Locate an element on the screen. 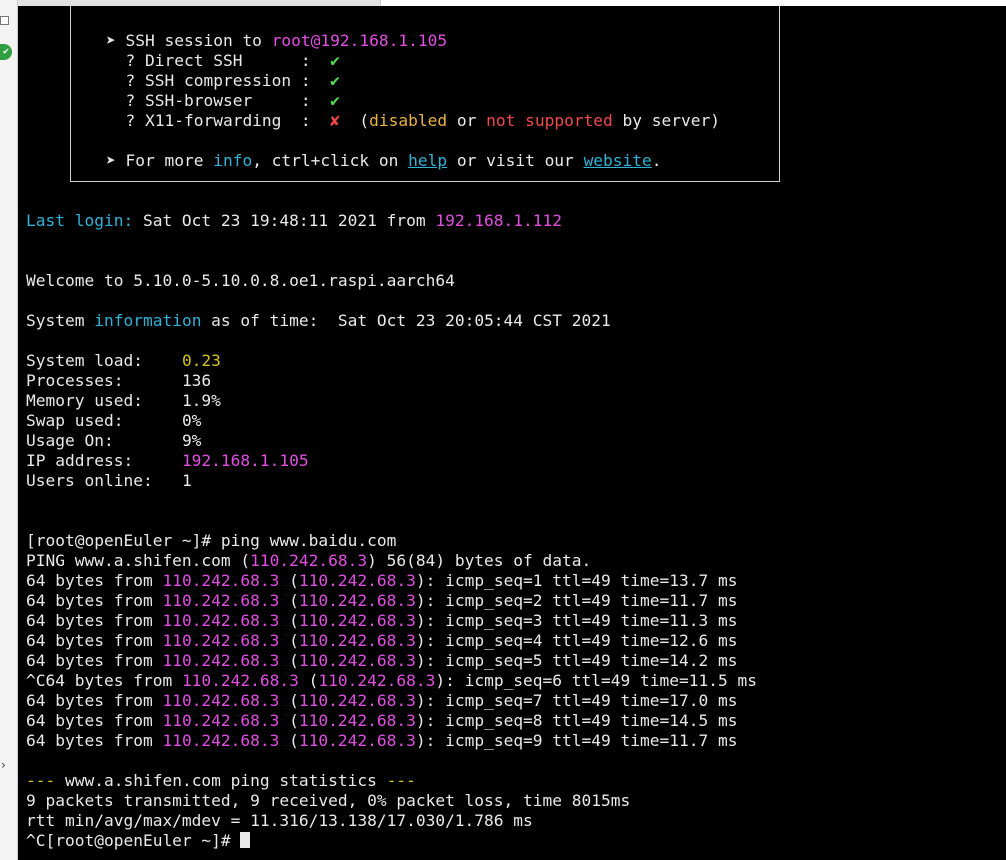 Image resolution: width=1006 pixels, height=860 pixels. stat-row: System load: 0.23 is located at coordinates (123, 361).